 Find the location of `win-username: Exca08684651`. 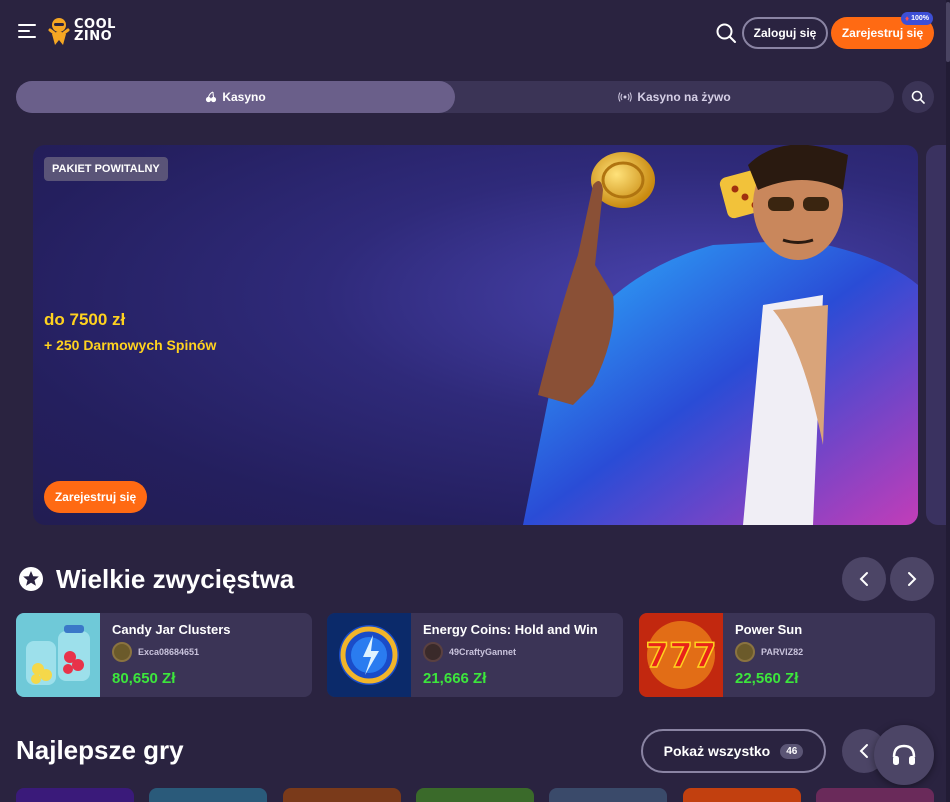

win-username: Exca08684651 is located at coordinates (169, 652).